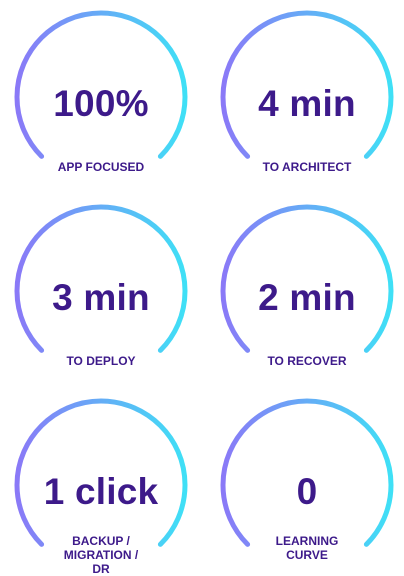  Describe the element at coordinates (307, 548) in the screenshot. I see `stat-label: LEARNING CURVE` at that location.